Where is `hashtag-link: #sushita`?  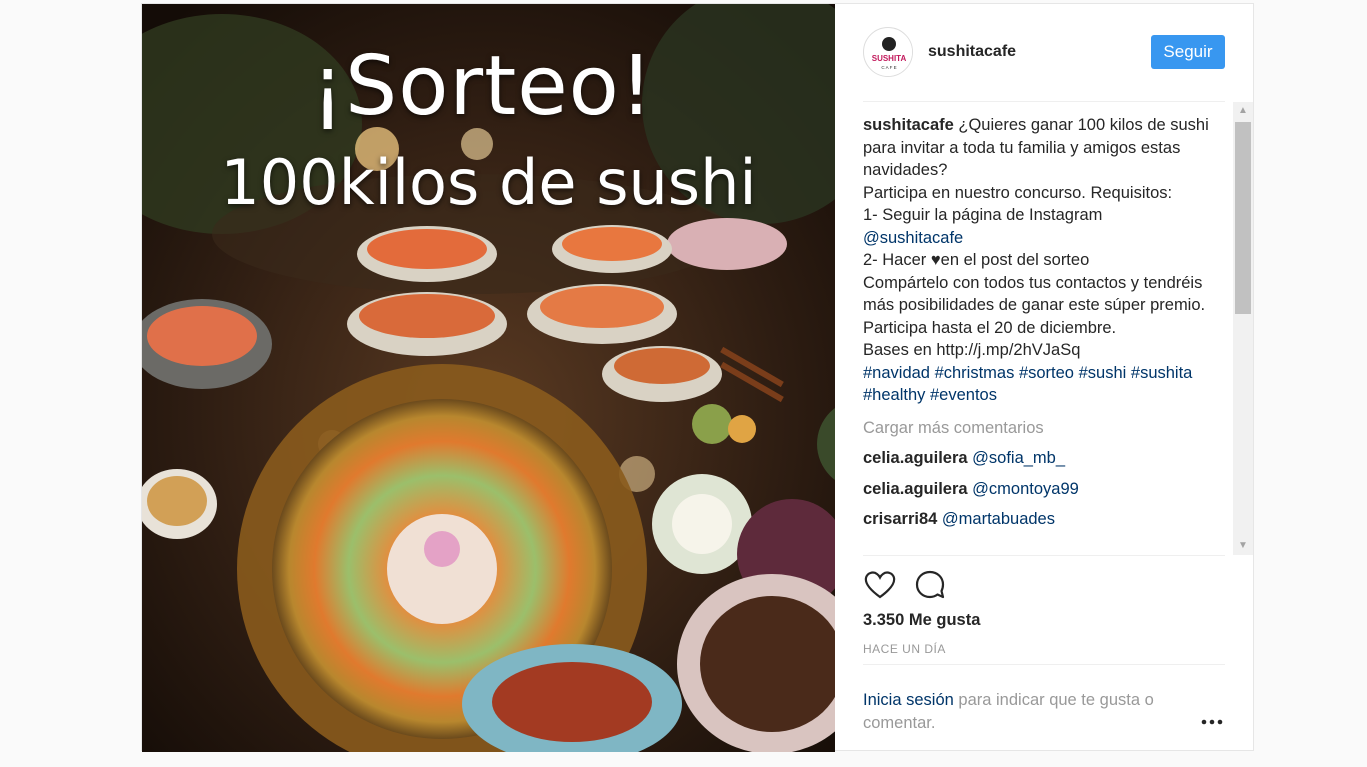
hashtag-link: #sushita is located at coordinates (1161, 373).